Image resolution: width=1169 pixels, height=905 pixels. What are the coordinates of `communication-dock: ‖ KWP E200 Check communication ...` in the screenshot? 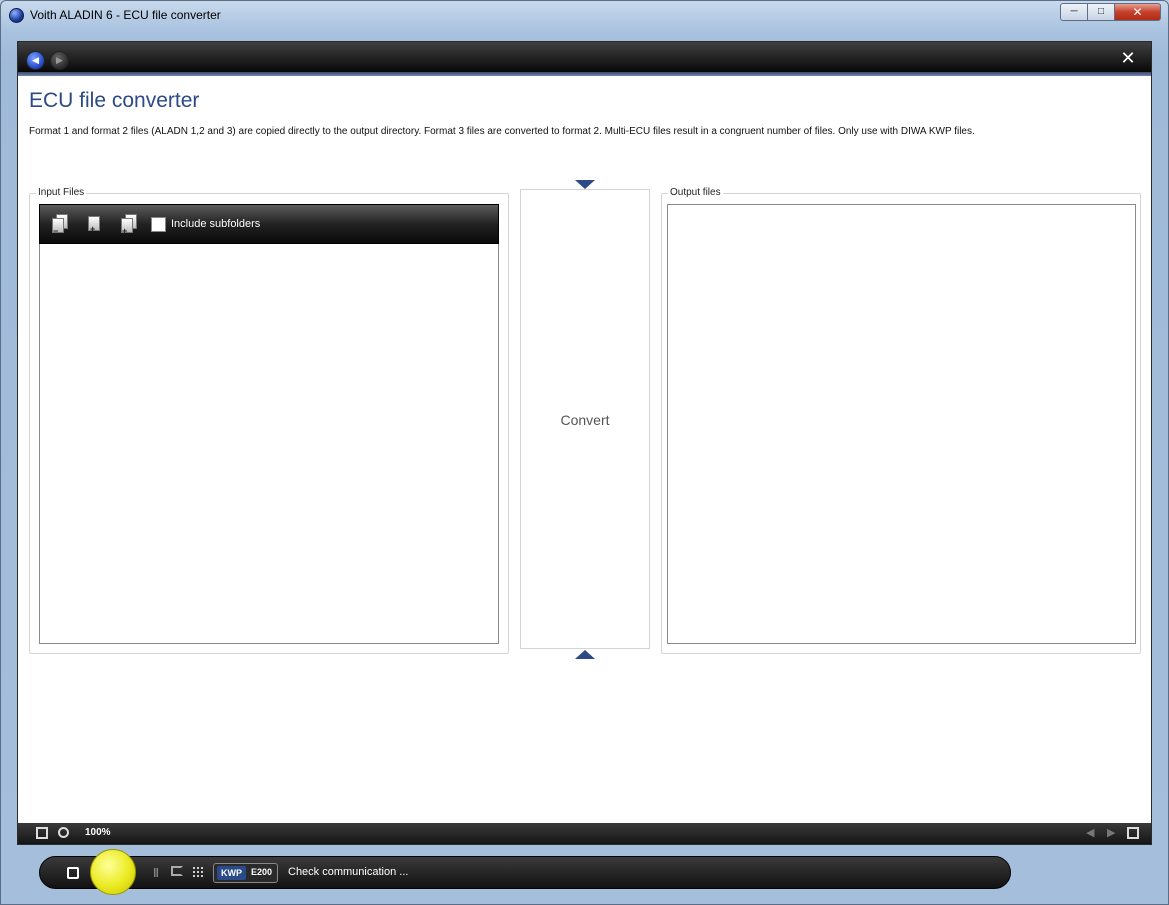 It's located at (525, 872).